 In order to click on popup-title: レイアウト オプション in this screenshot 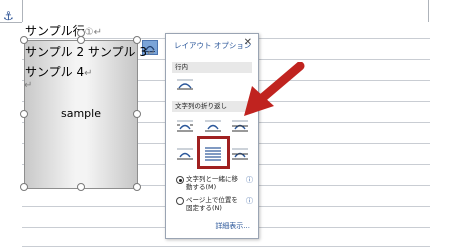, I will do `click(213, 45)`.